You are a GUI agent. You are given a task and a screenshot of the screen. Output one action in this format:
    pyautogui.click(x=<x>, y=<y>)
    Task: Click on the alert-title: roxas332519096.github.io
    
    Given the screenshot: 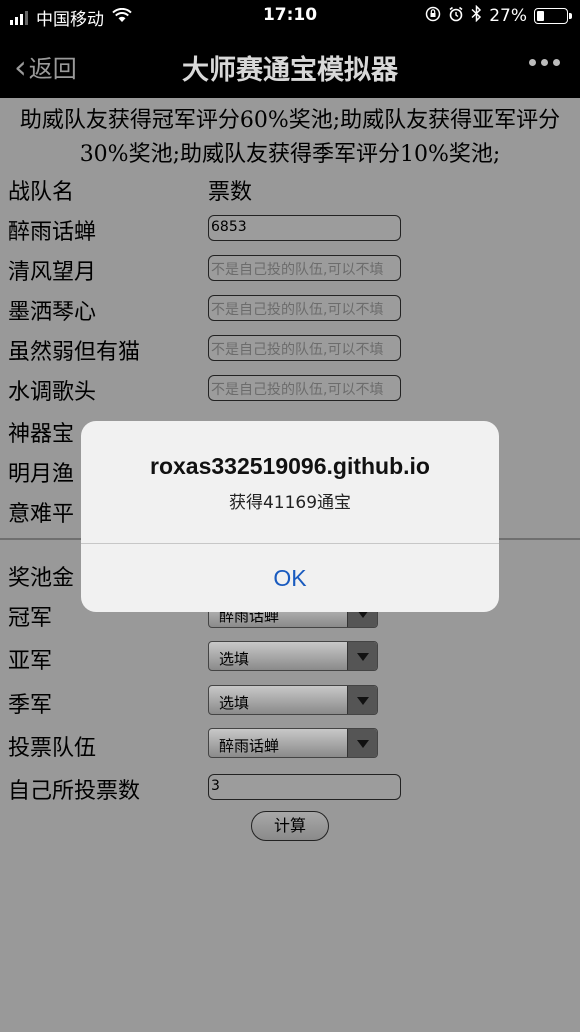 What is the action you would take?
    pyautogui.click(x=290, y=466)
    